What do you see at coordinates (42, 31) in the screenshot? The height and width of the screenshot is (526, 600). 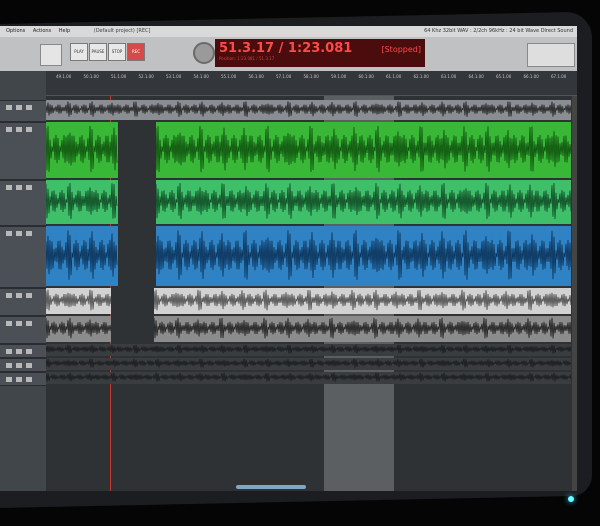 I see `menu-actions: Actions` at bounding box center [42, 31].